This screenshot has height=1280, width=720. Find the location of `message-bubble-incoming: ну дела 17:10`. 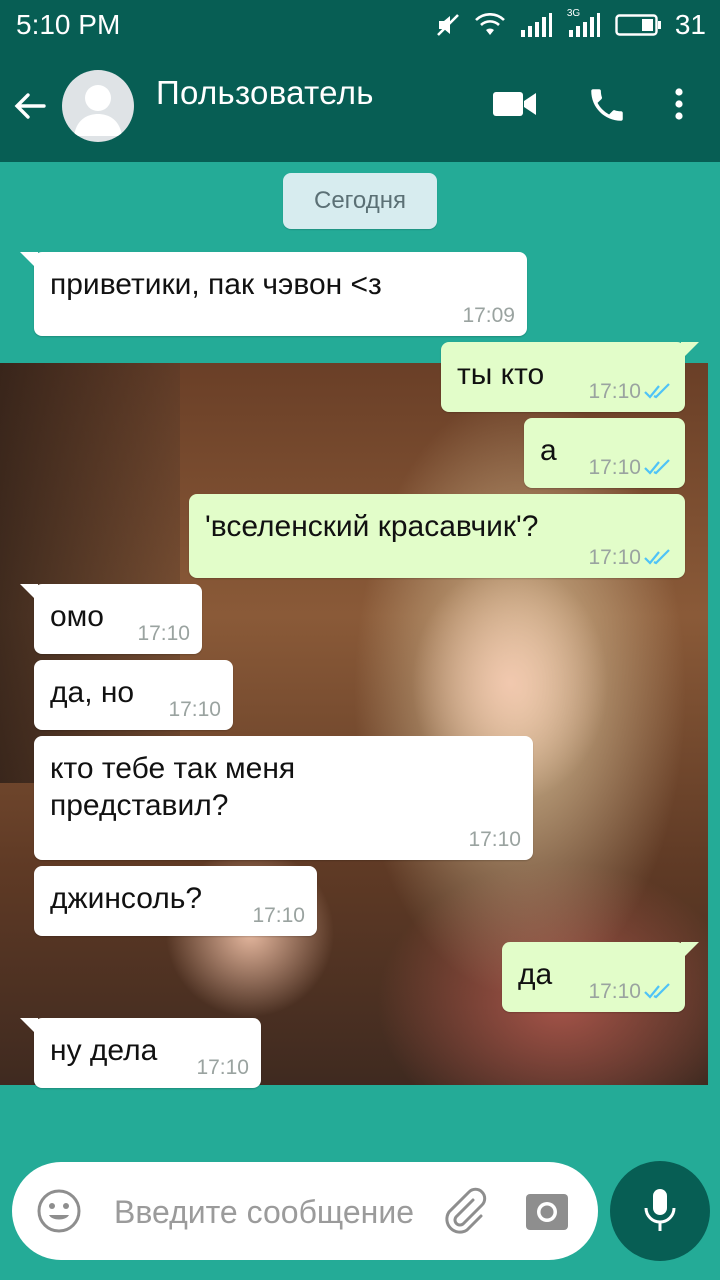

message-bubble-incoming: ну дела 17:10 is located at coordinates (140, 1053).